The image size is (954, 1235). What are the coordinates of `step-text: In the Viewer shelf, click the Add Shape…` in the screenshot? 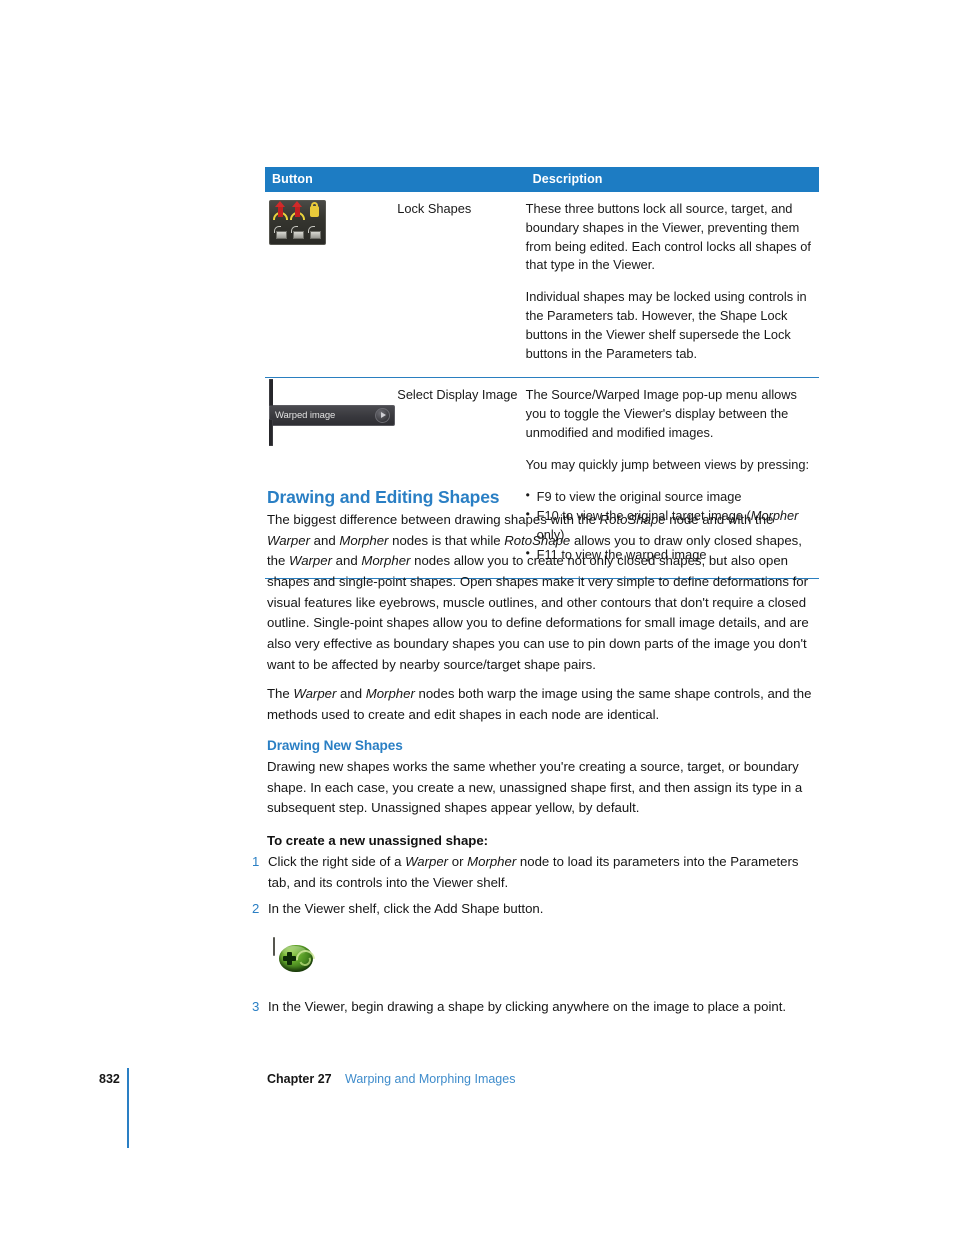 It's located at (406, 908).